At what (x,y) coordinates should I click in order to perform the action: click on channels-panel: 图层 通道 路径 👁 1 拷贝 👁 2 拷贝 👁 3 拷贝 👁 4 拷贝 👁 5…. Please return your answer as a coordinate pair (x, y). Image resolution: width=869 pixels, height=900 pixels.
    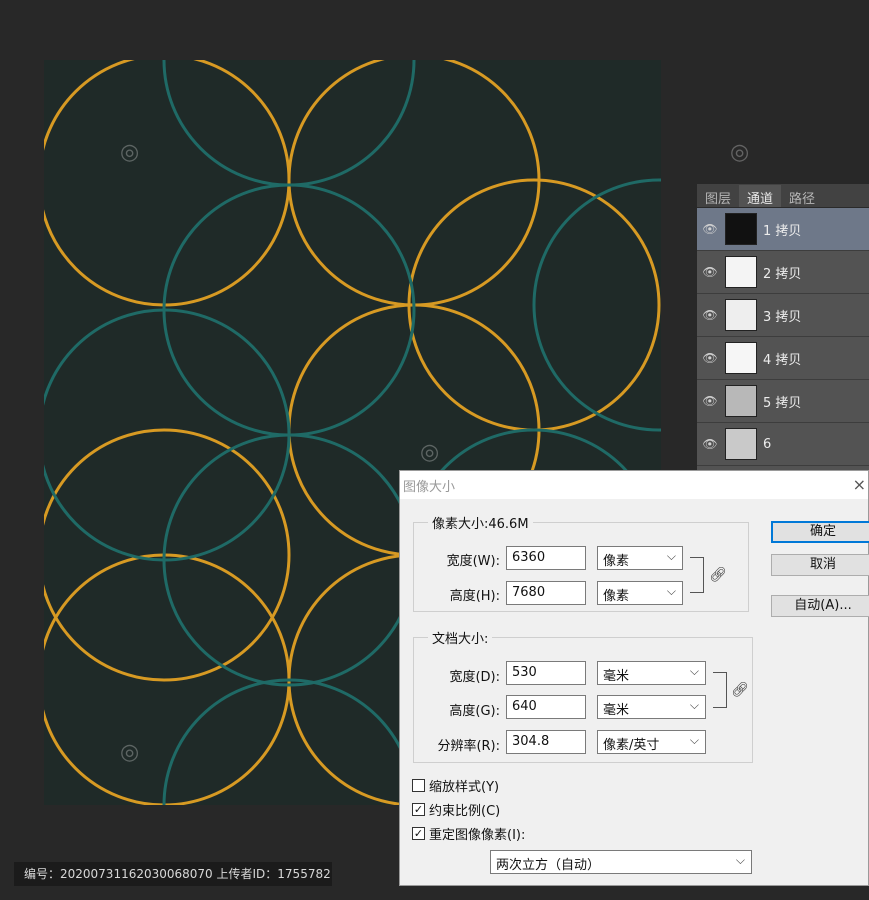
    Looking at the image, I should click on (783, 334).